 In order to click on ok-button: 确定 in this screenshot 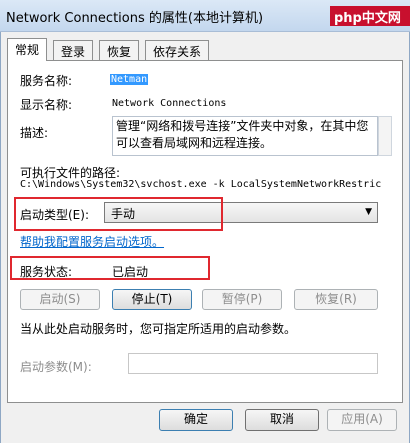, I will do `click(196, 420)`.